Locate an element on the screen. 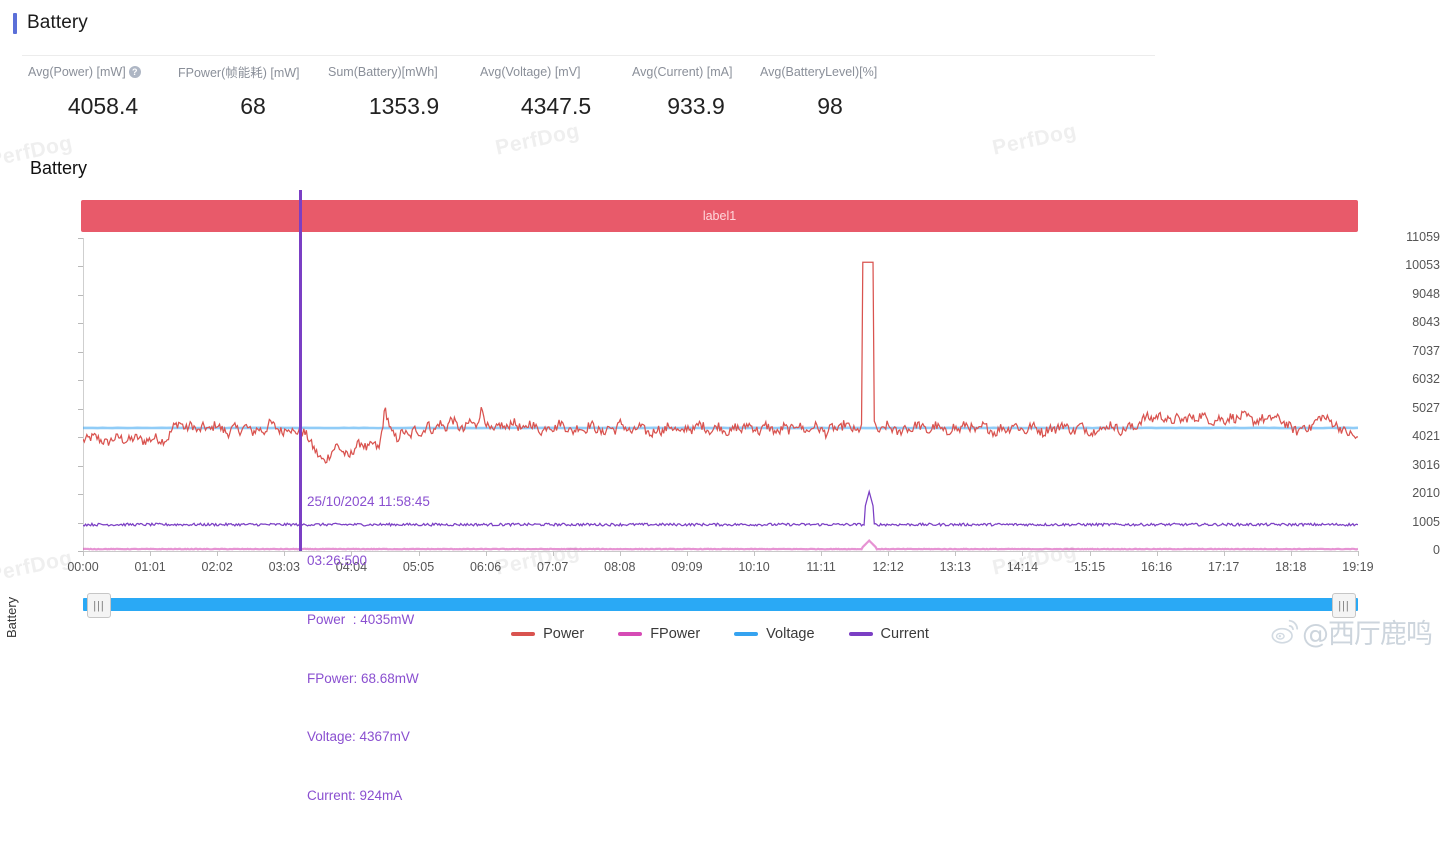 The height and width of the screenshot is (845, 1440). tooltip-voltage: Voltage: 4367mV is located at coordinates (368, 737).